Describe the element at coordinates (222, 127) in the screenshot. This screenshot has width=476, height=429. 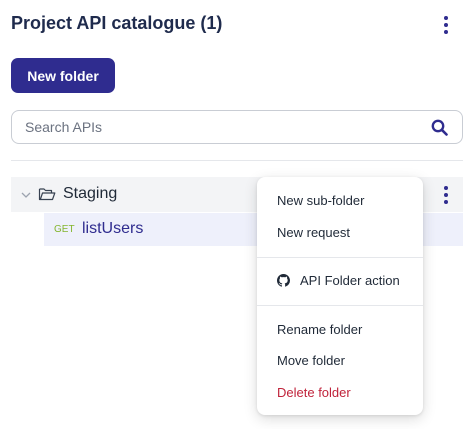
I see `search-input` at that location.